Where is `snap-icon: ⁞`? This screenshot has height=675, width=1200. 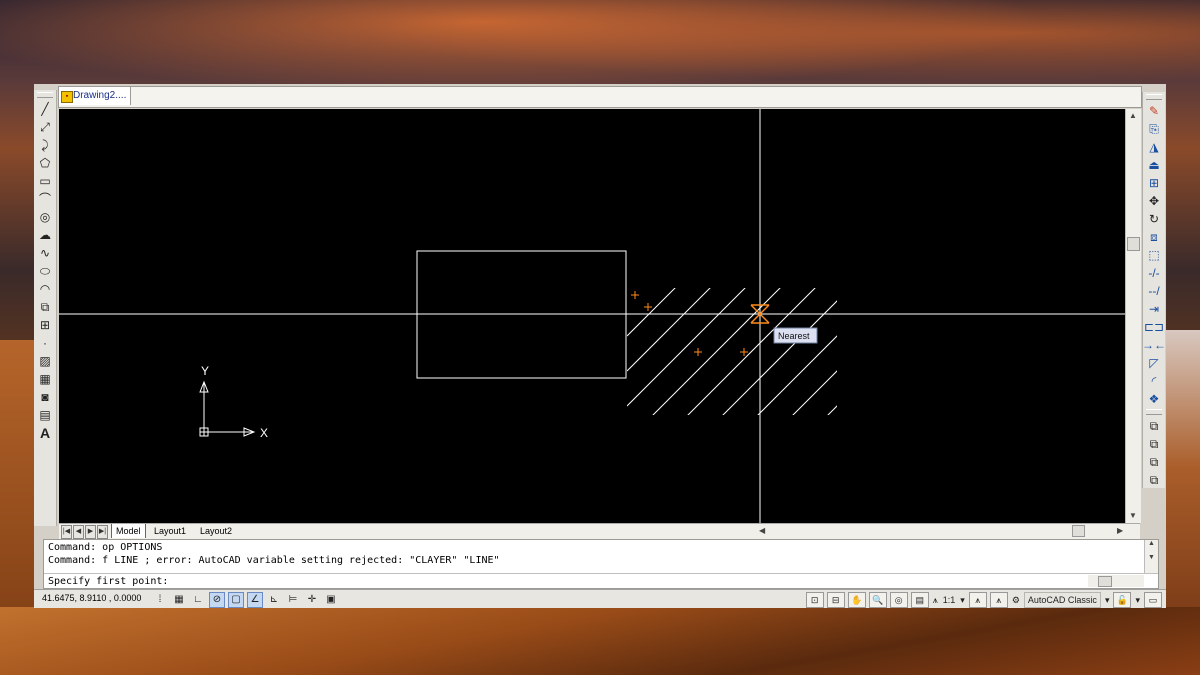
snap-icon: ⁞ is located at coordinates (160, 600).